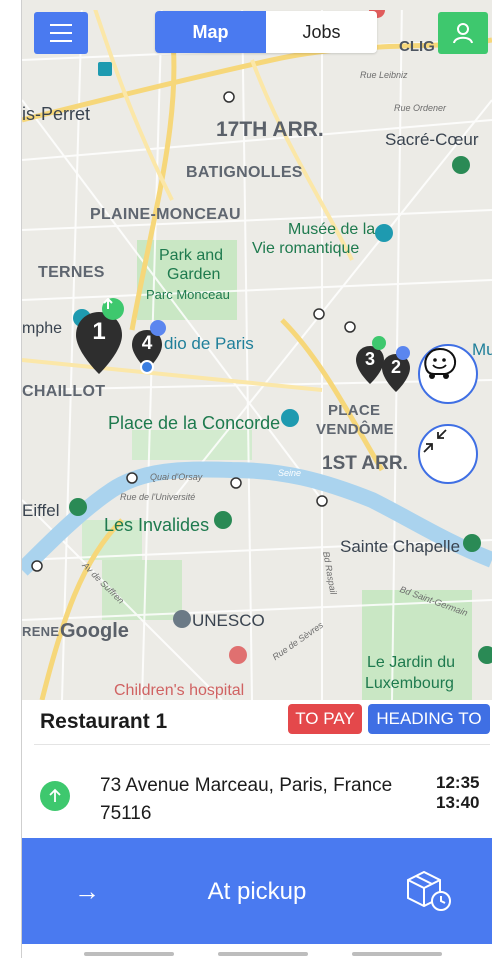  I want to click on user-button, so click(463, 33).